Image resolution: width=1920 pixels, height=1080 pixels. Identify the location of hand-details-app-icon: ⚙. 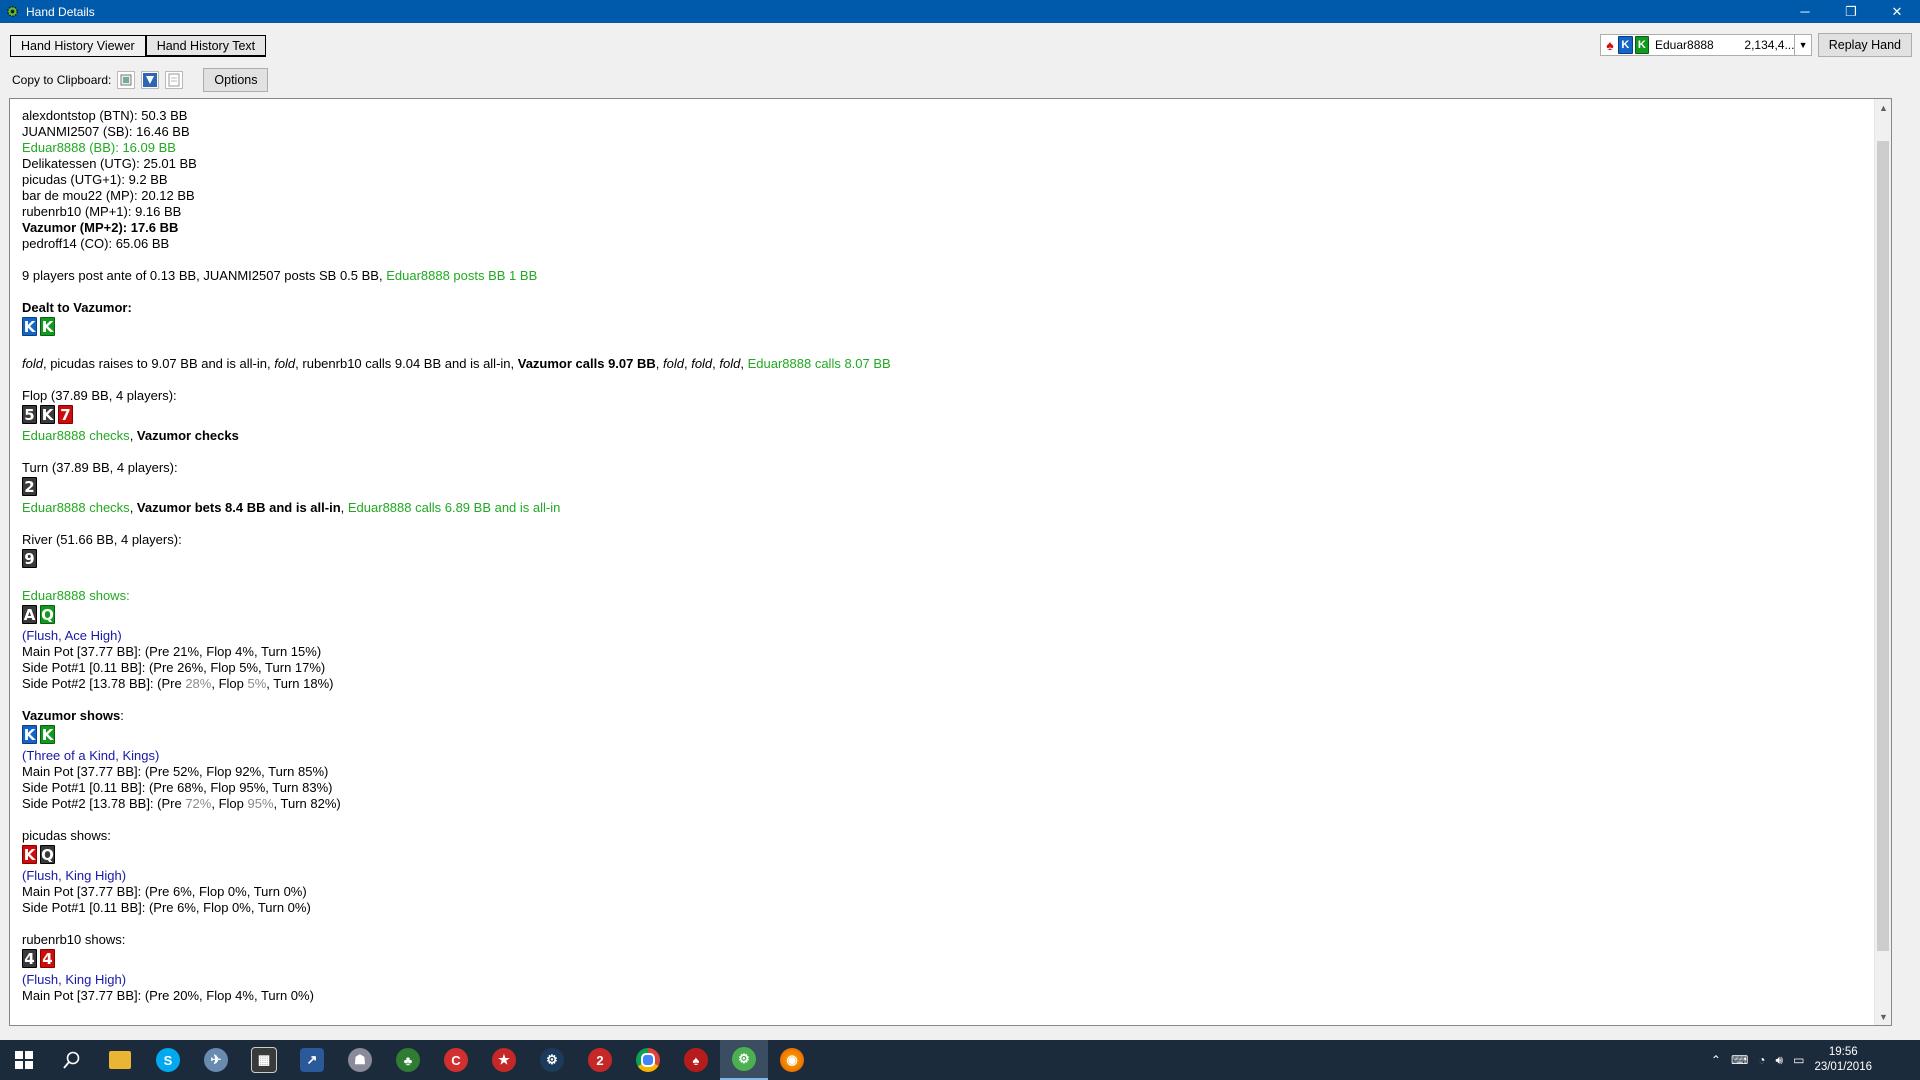
(744, 1060).